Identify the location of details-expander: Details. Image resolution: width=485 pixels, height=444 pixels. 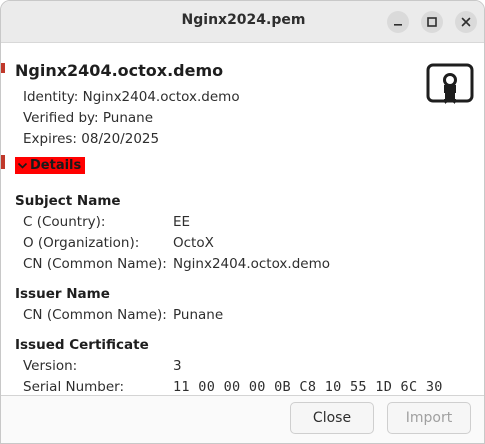
(50, 165).